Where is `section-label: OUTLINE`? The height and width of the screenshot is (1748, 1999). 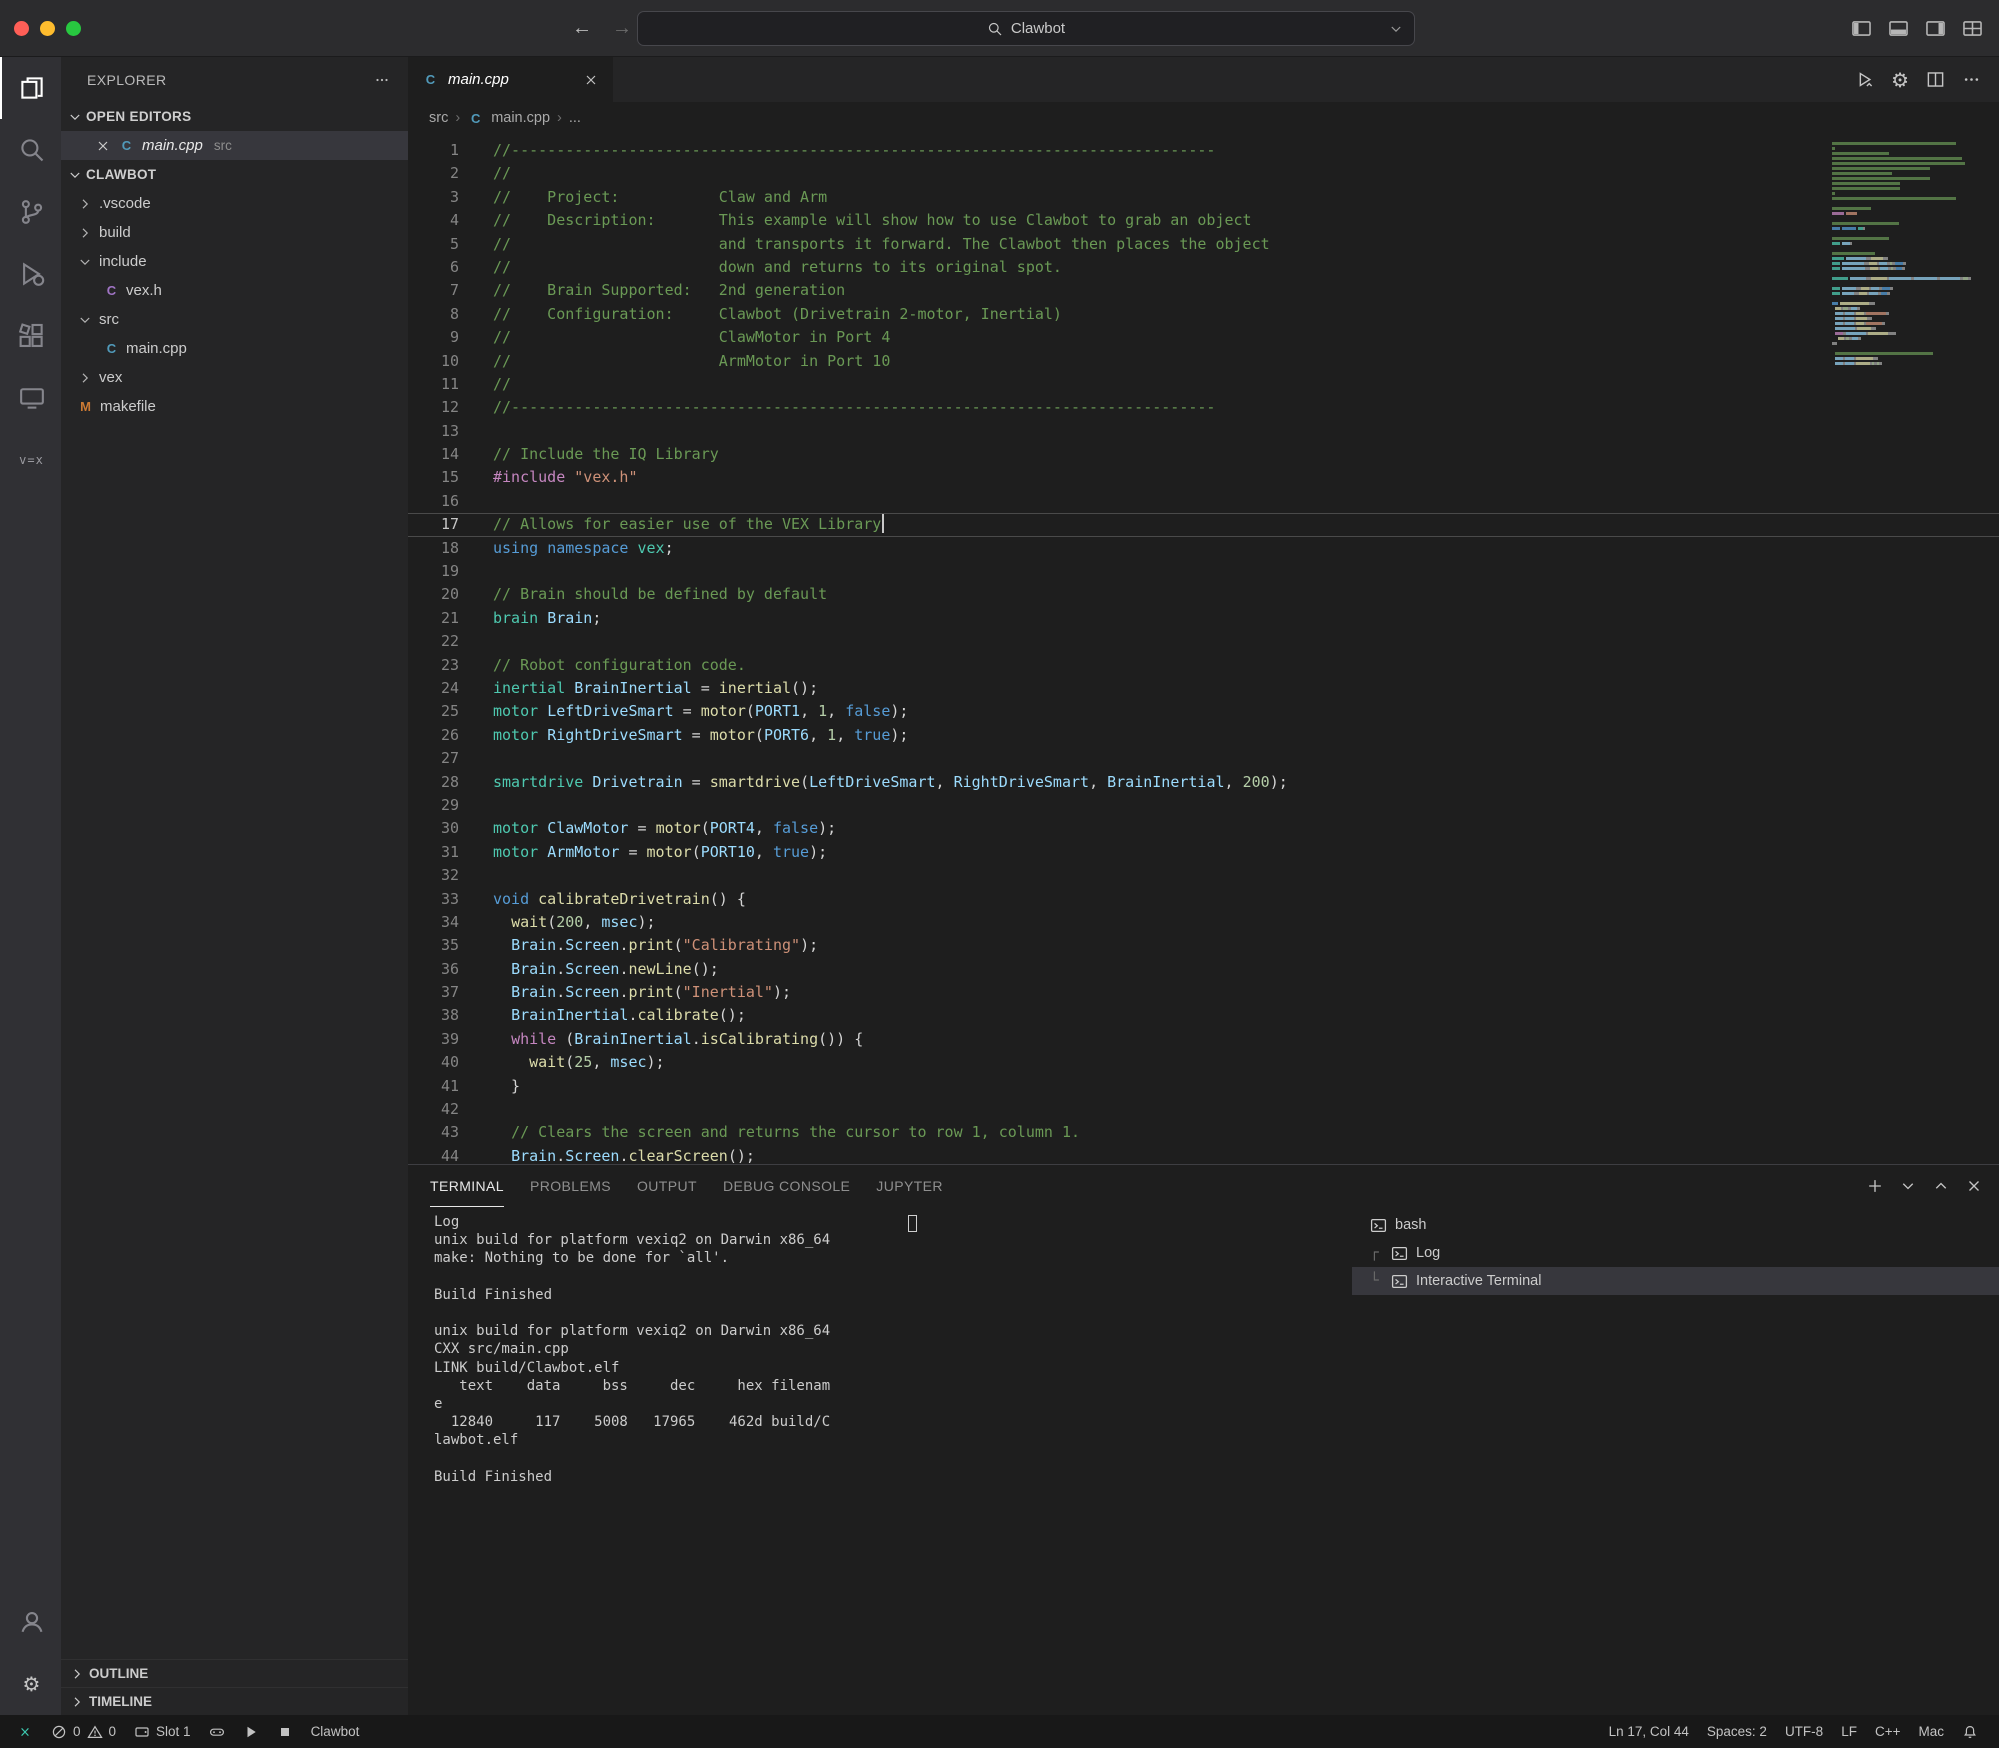 section-label: OUTLINE is located at coordinates (119, 1673).